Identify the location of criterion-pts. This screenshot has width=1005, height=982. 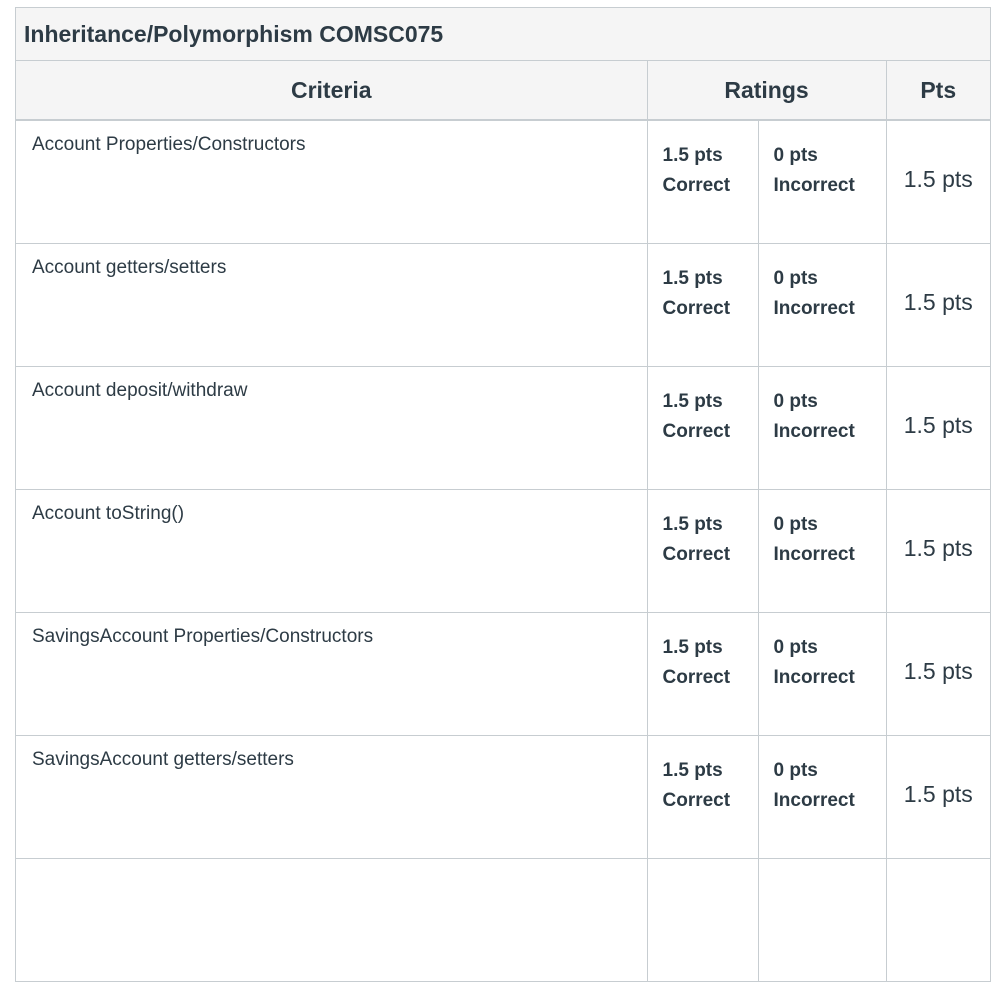
(937, 920).